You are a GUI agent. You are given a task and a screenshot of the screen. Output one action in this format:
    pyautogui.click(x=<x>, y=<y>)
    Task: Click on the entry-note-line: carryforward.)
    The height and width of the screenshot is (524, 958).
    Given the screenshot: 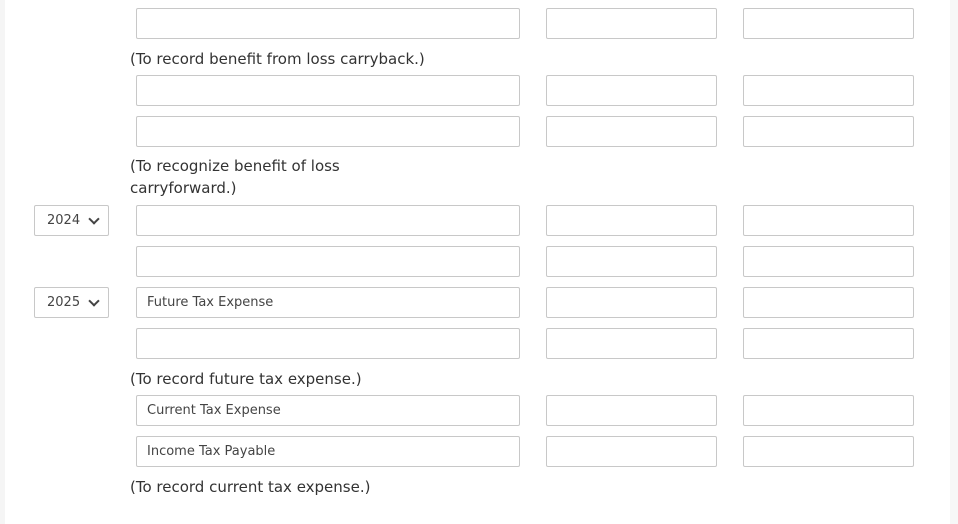 What is the action you would take?
    pyautogui.click(x=183, y=188)
    